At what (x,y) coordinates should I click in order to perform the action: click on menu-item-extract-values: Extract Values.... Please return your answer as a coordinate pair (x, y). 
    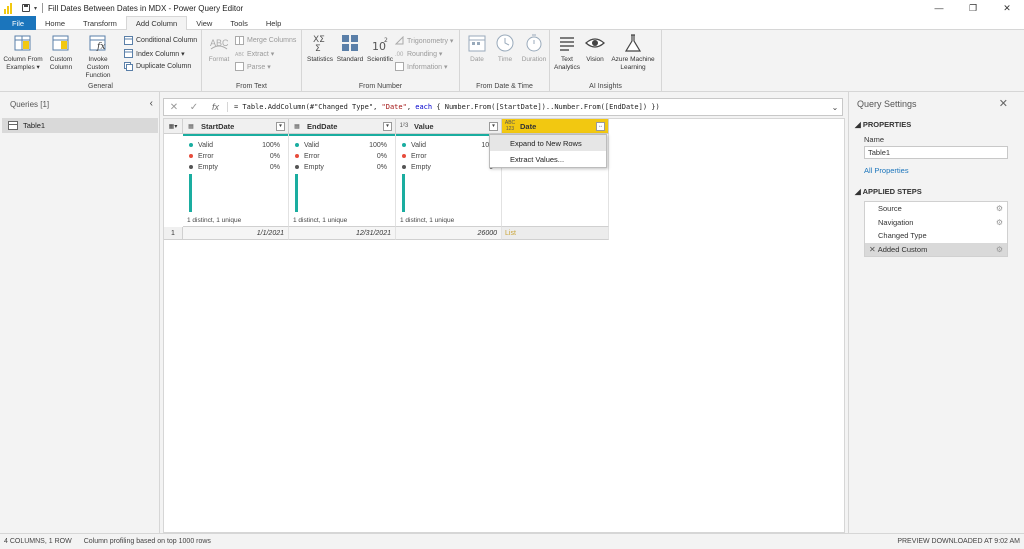
    Looking at the image, I should click on (548, 159).